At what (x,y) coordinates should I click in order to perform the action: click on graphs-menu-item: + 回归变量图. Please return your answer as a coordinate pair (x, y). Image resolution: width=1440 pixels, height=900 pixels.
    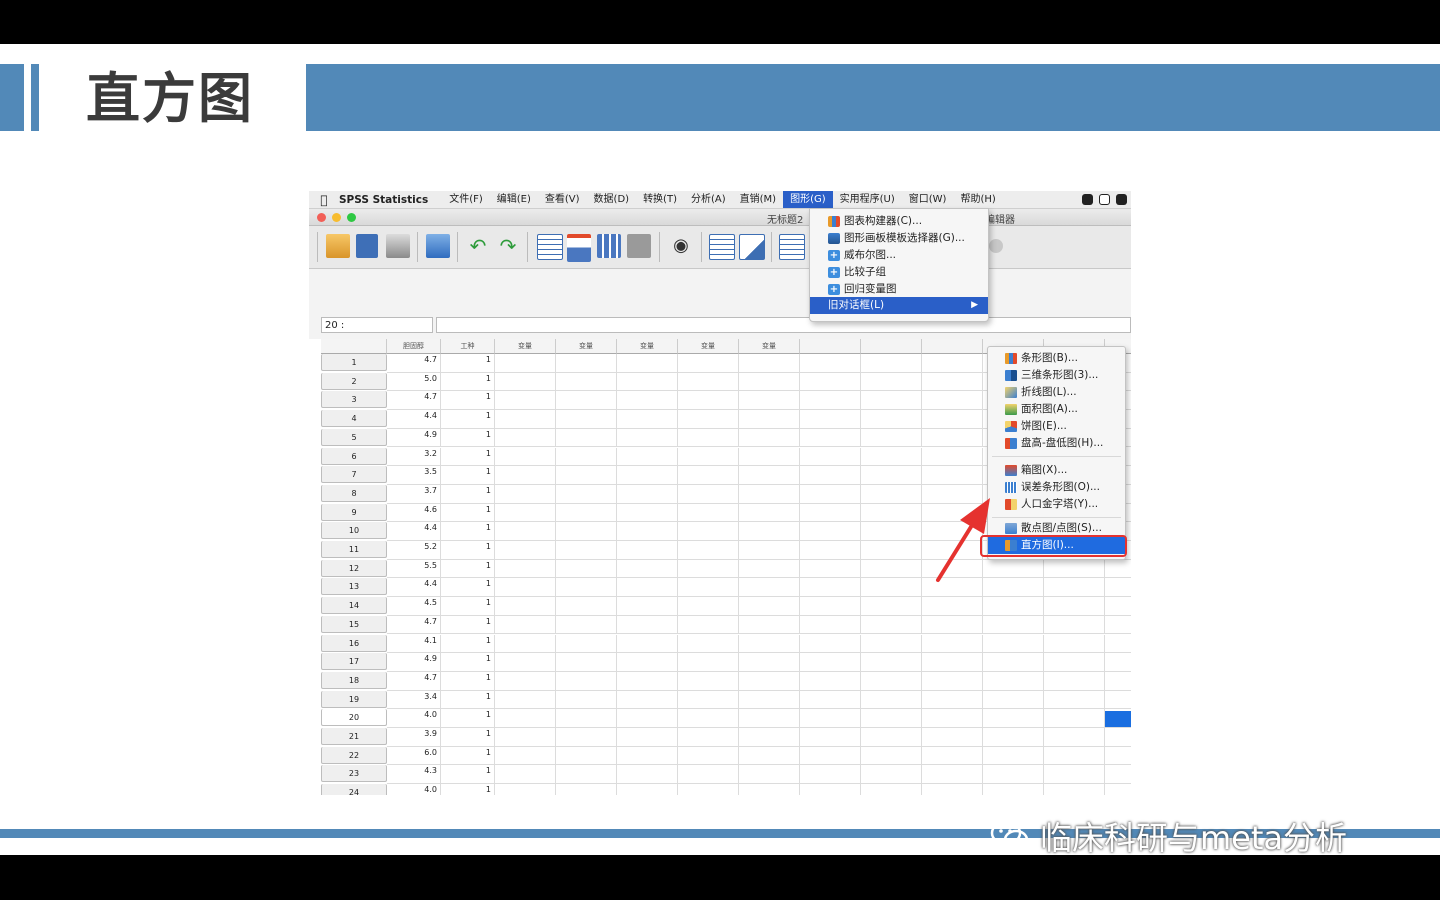
    Looking at the image, I should click on (899, 289).